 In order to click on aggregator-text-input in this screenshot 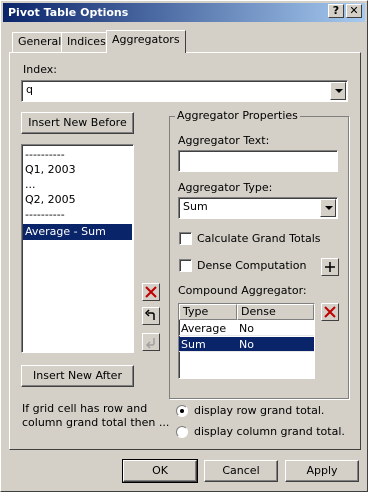, I will do `click(258, 161)`.